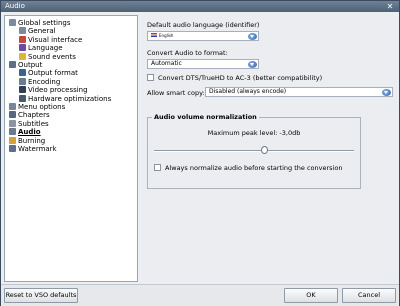  Describe the element at coordinates (154, 35) in the screenshot. I see `flag-icon` at that location.